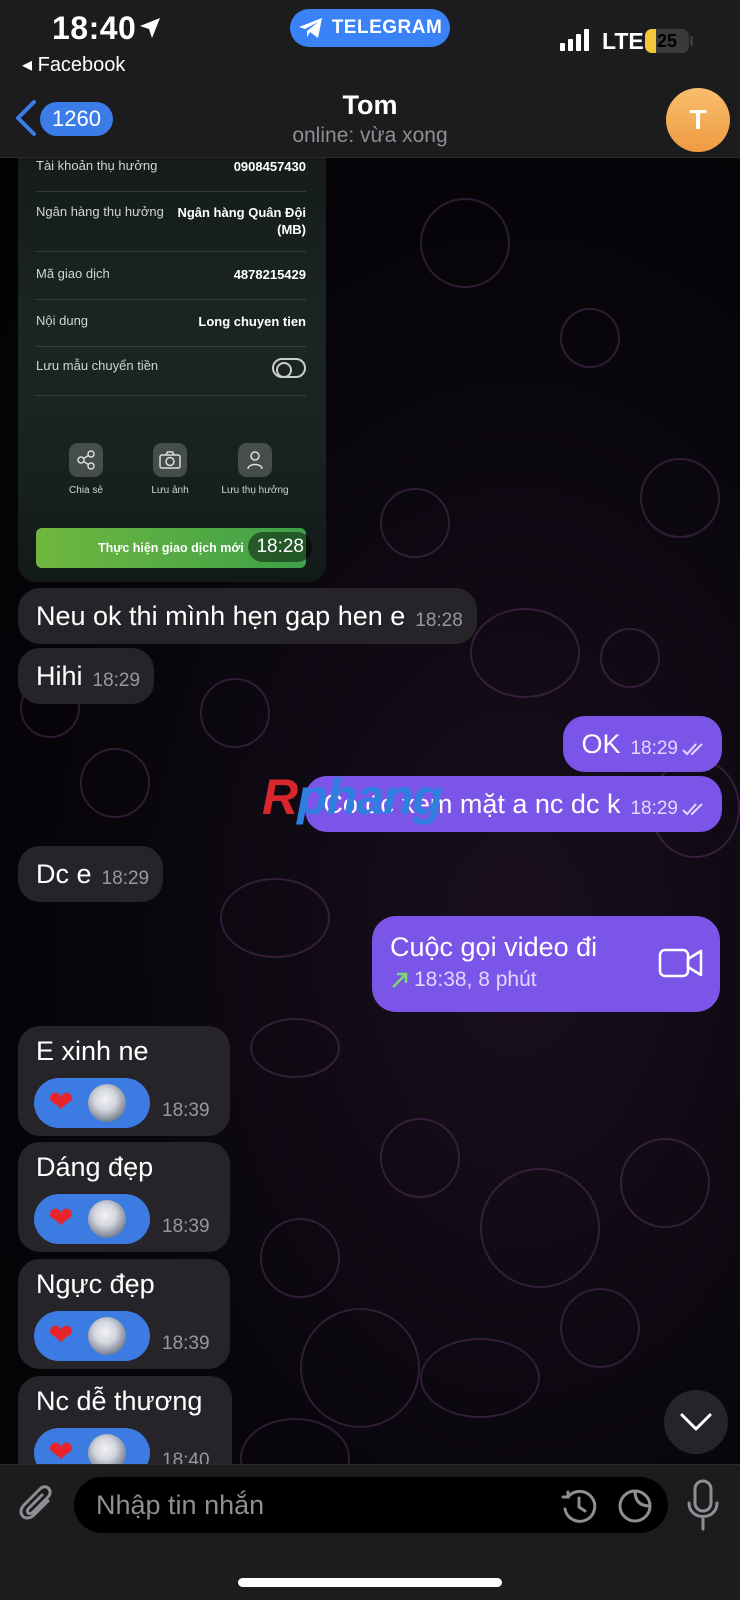 This screenshot has height=1600, width=740. I want to click on chat-status: online: vừa xong, so click(370, 135).